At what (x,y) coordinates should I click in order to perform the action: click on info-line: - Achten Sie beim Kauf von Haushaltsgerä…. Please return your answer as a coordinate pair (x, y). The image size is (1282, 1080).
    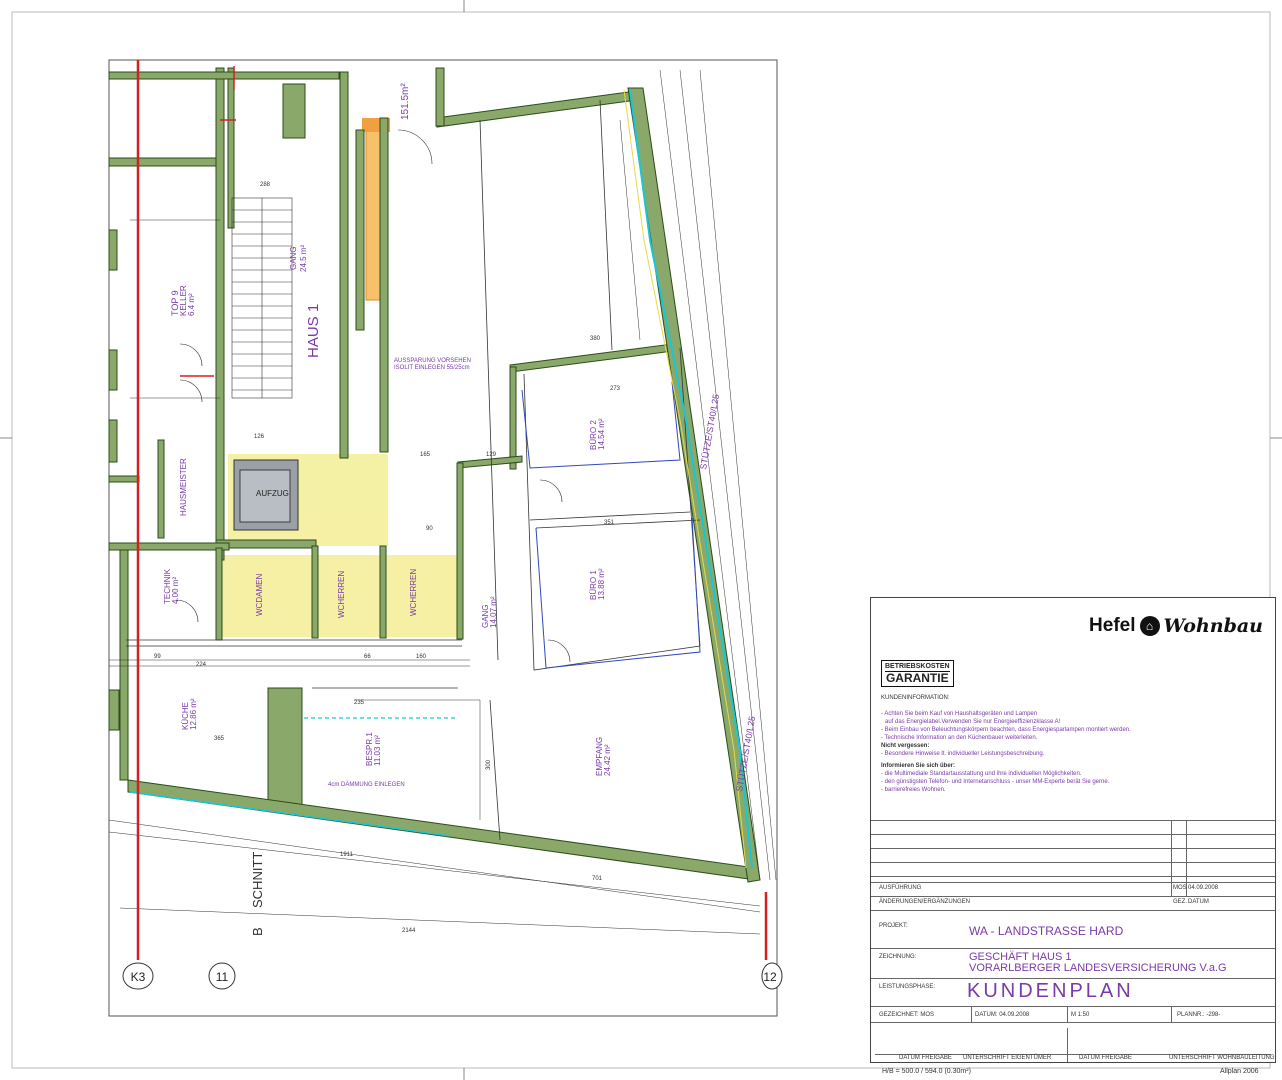
    Looking at the image, I should click on (959, 714).